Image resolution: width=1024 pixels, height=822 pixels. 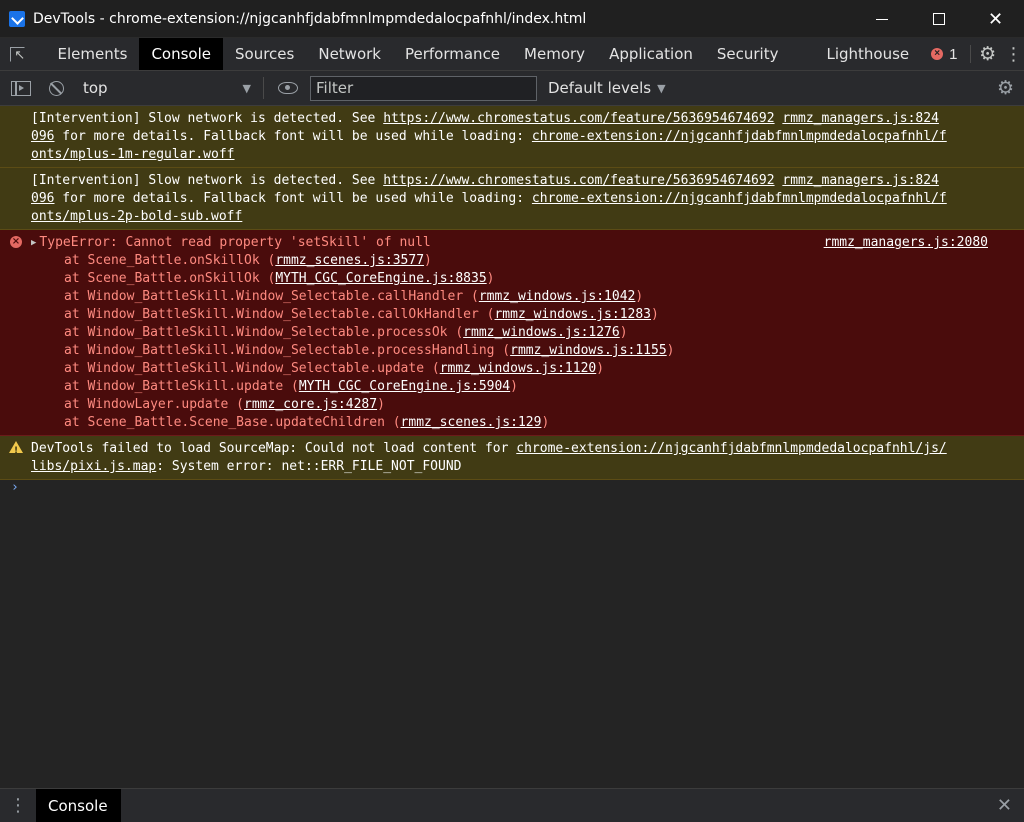 What do you see at coordinates (748, 54) in the screenshot?
I see `tab-security: Security` at bounding box center [748, 54].